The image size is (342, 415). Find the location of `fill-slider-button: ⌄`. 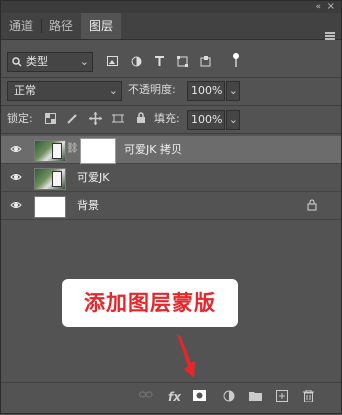

fill-slider-button: ⌄ is located at coordinates (233, 120).